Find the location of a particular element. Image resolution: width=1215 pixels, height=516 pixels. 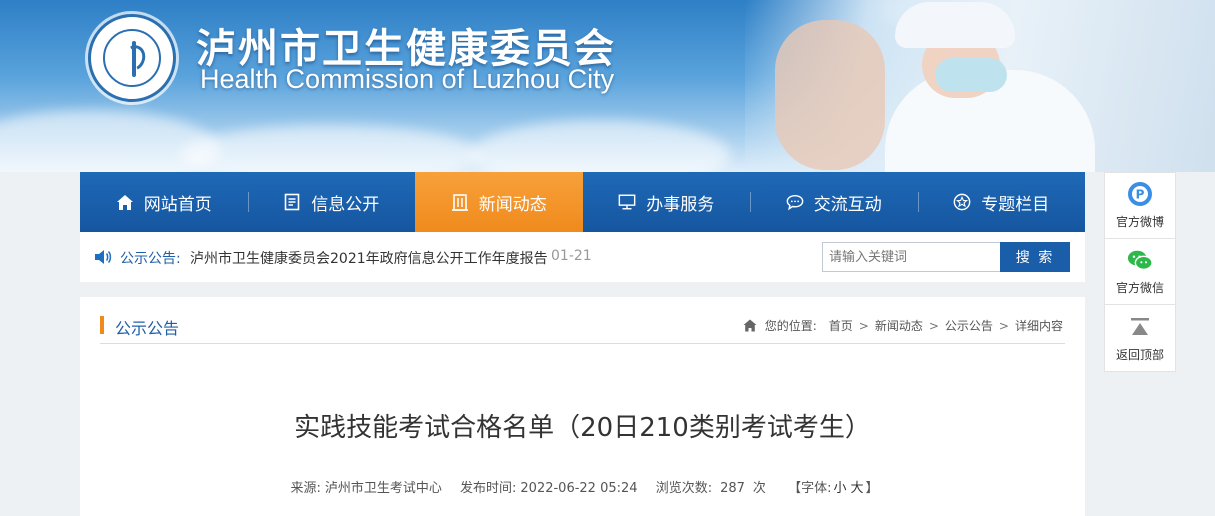

side-item-weibo: P 官方微博 is located at coordinates (1140, 206).